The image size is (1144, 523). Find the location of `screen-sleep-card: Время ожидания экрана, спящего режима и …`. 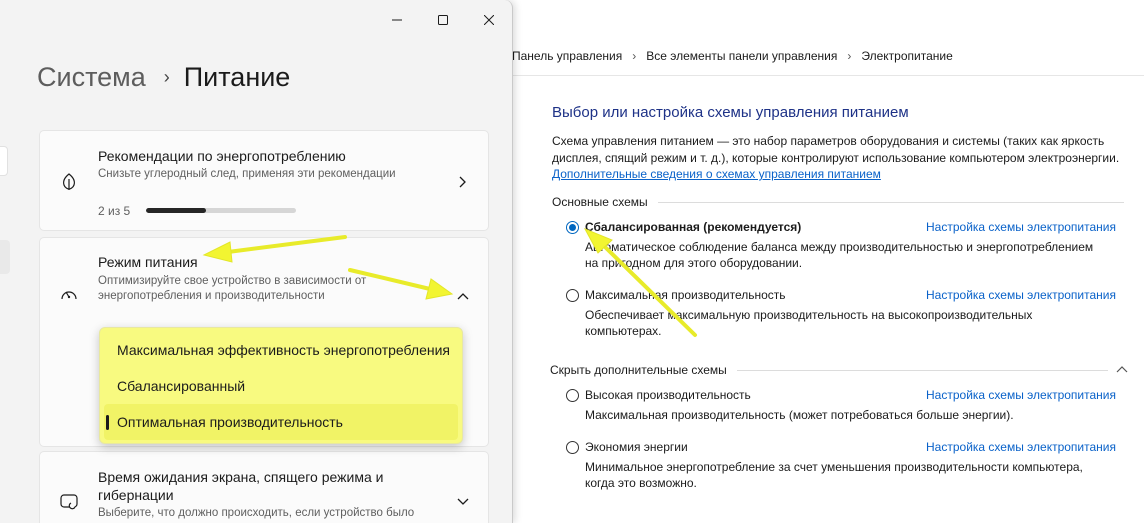

screen-sleep-card: Время ожидания экрана, спящего режима и … is located at coordinates (264, 487).